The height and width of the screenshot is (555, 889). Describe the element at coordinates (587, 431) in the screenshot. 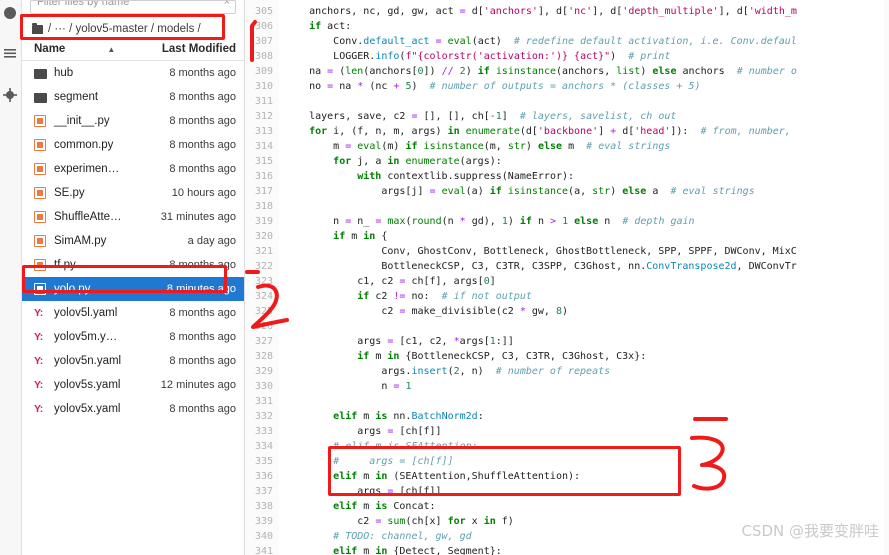

I see `code-line: args = [ch[f]]` at that location.